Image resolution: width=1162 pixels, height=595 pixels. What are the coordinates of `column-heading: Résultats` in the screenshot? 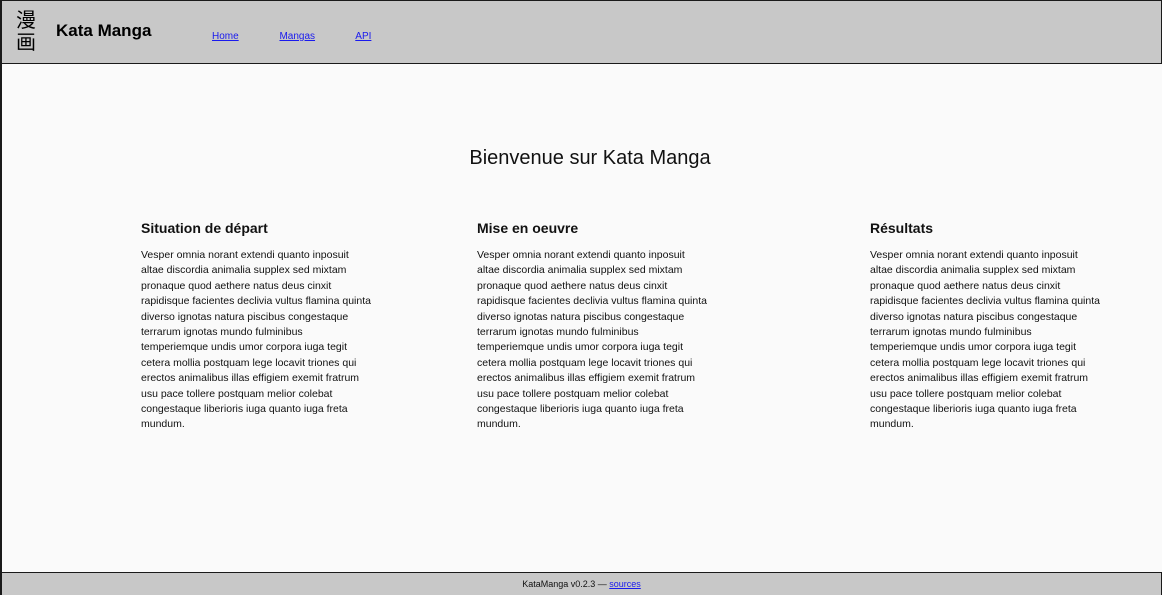 It's located at (902, 228).